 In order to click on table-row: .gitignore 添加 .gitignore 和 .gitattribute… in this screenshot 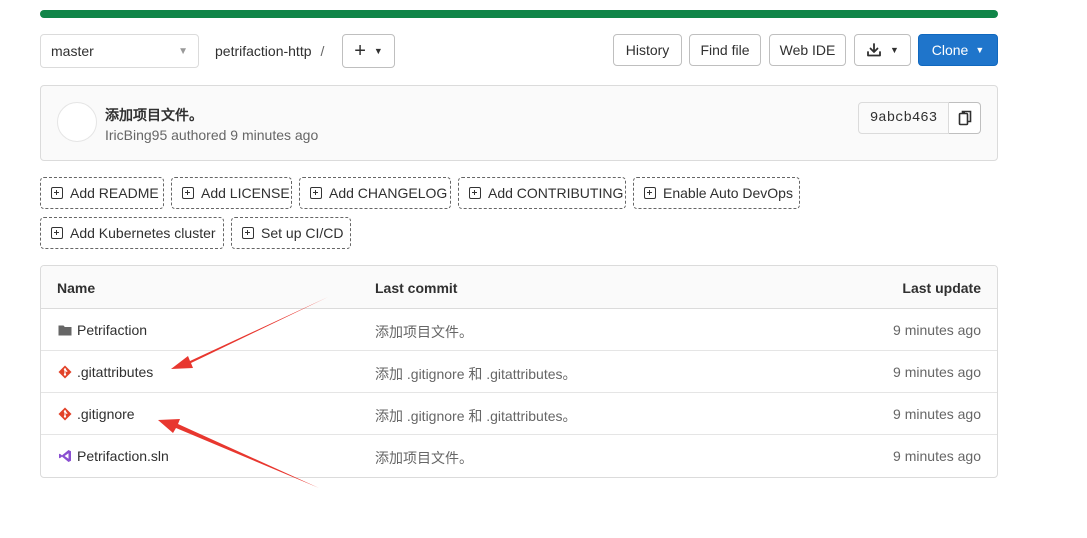, I will do `click(519, 414)`.